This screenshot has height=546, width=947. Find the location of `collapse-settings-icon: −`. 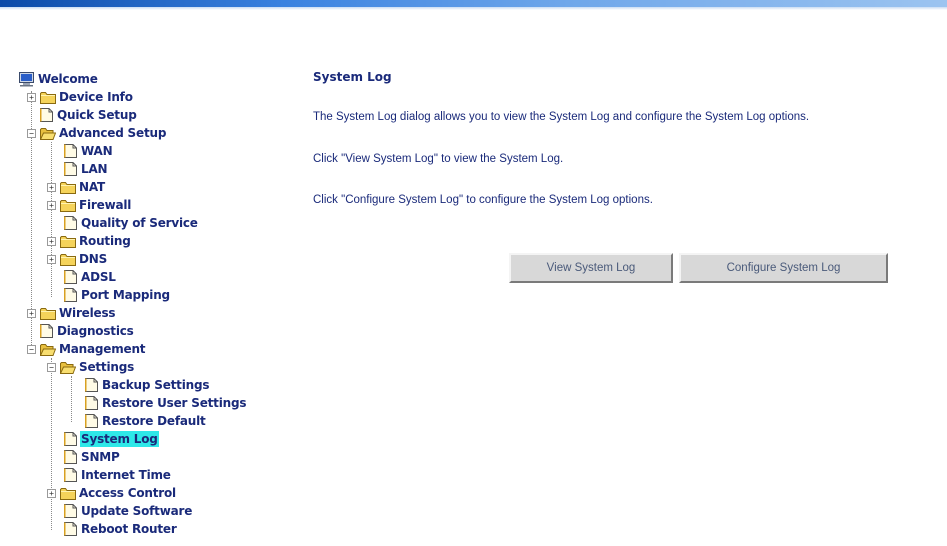

collapse-settings-icon: − is located at coordinates (51, 367).